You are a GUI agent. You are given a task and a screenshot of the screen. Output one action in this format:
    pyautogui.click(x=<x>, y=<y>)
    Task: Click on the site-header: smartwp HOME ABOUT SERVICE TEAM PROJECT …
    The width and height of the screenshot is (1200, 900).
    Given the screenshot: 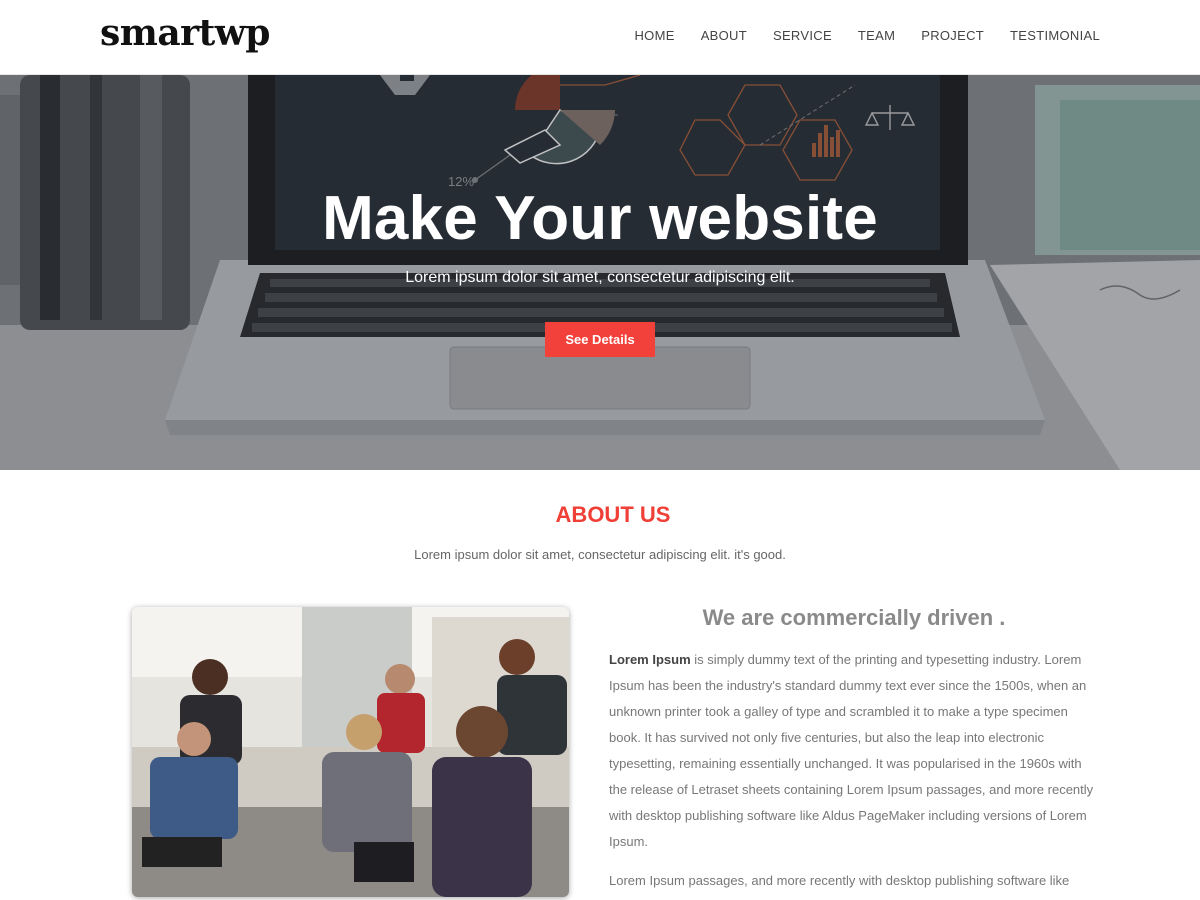 What is the action you would take?
    pyautogui.click(x=600, y=37)
    